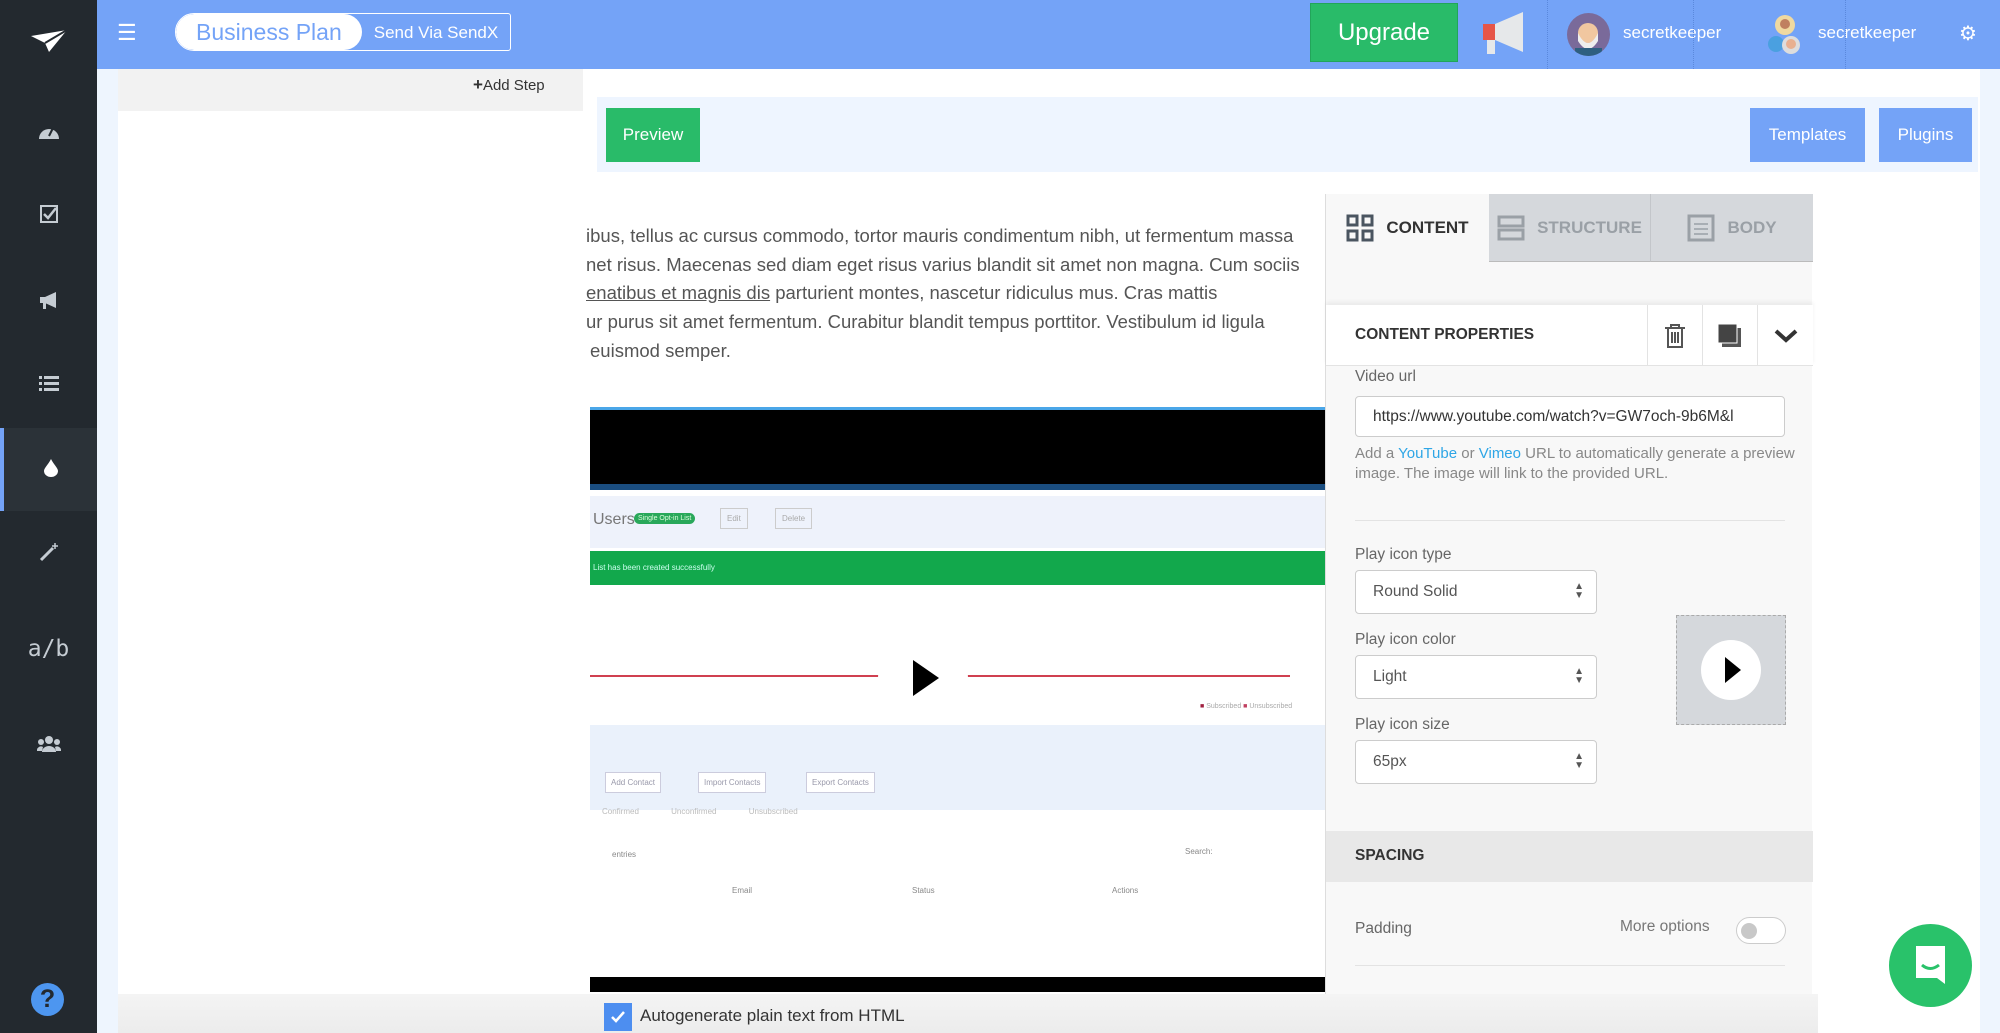 This screenshot has height=1033, width=2000. Describe the element at coordinates (1505, 36) in the screenshot. I see `announcement-megaphone-icon` at that location.